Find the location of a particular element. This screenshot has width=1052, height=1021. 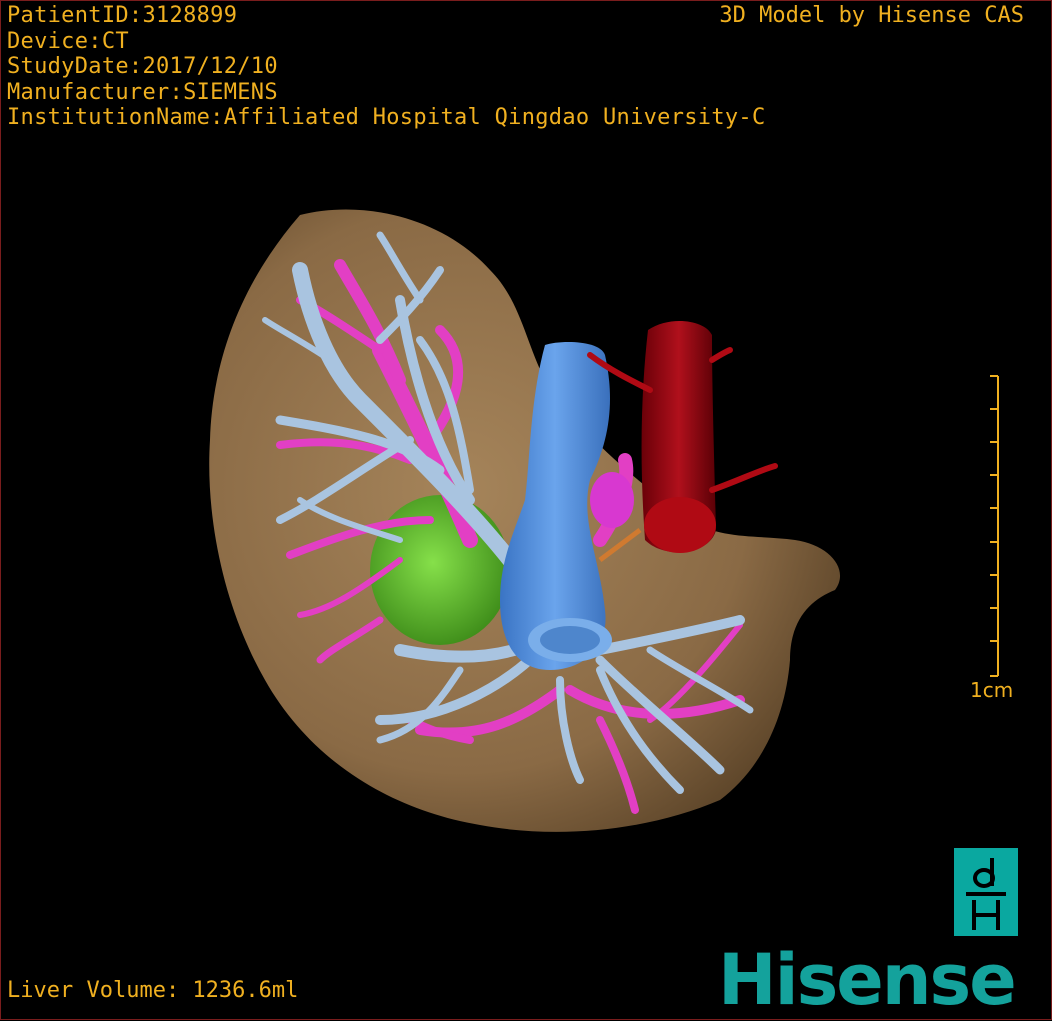

hisense-wordmark: Hisense is located at coordinates (867, 980).